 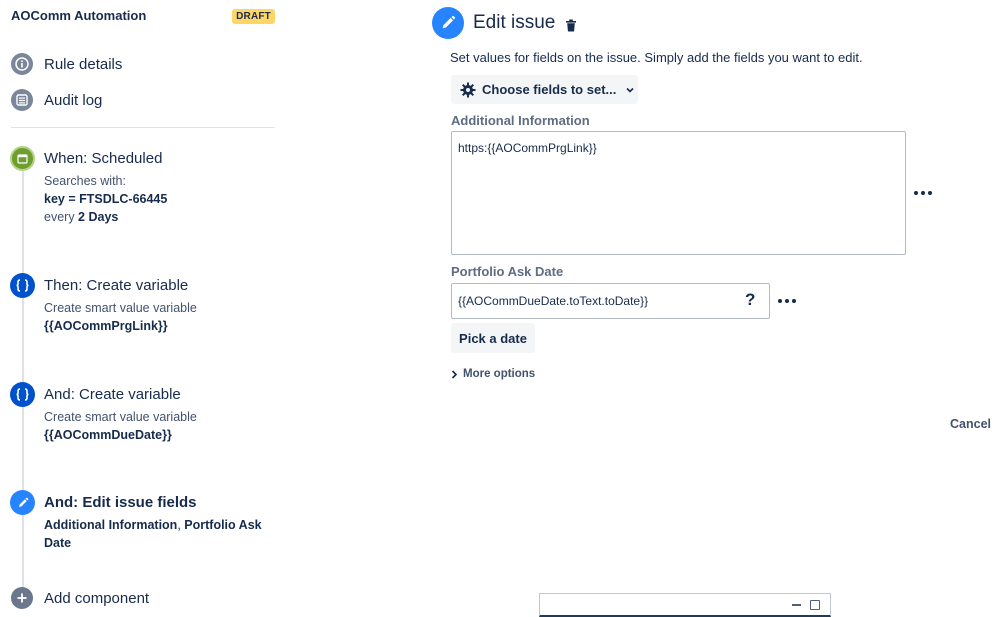 I want to click on schedule: every 2 Days, so click(x=164, y=217).